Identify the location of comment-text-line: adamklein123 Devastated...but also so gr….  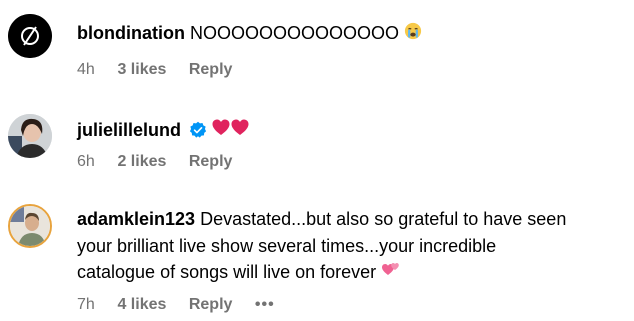
(321, 219).